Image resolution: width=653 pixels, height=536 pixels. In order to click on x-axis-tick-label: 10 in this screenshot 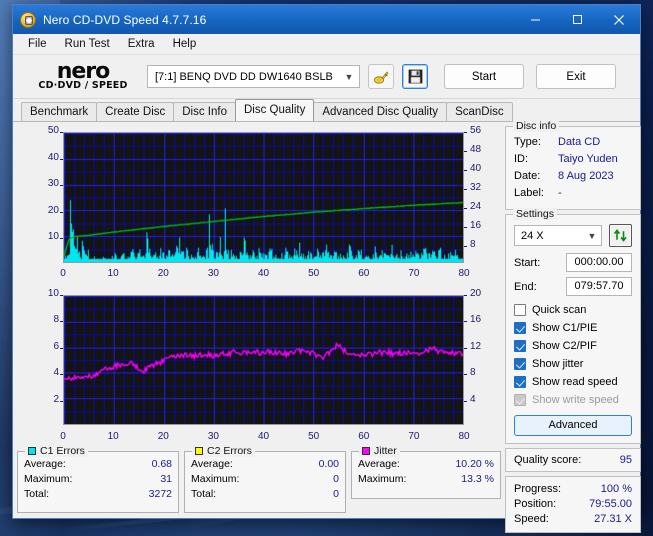, I will do `click(113, 436)`.